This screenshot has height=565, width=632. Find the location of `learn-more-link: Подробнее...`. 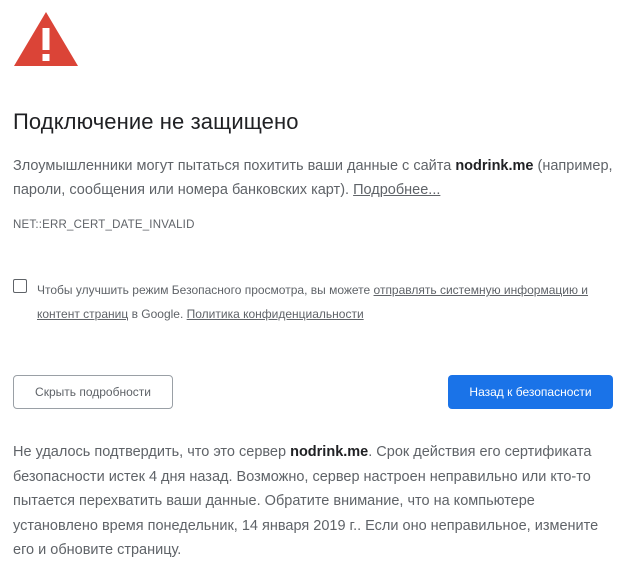

learn-more-link: Подробнее... is located at coordinates (396, 190).